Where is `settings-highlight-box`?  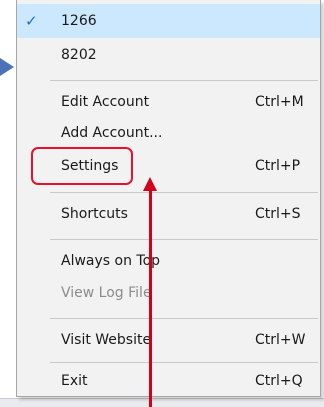
settings-highlight-box is located at coordinates (82, 166).